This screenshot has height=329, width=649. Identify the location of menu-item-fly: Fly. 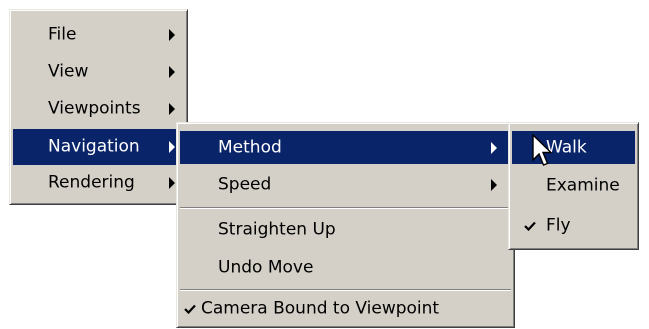
(573, 225).